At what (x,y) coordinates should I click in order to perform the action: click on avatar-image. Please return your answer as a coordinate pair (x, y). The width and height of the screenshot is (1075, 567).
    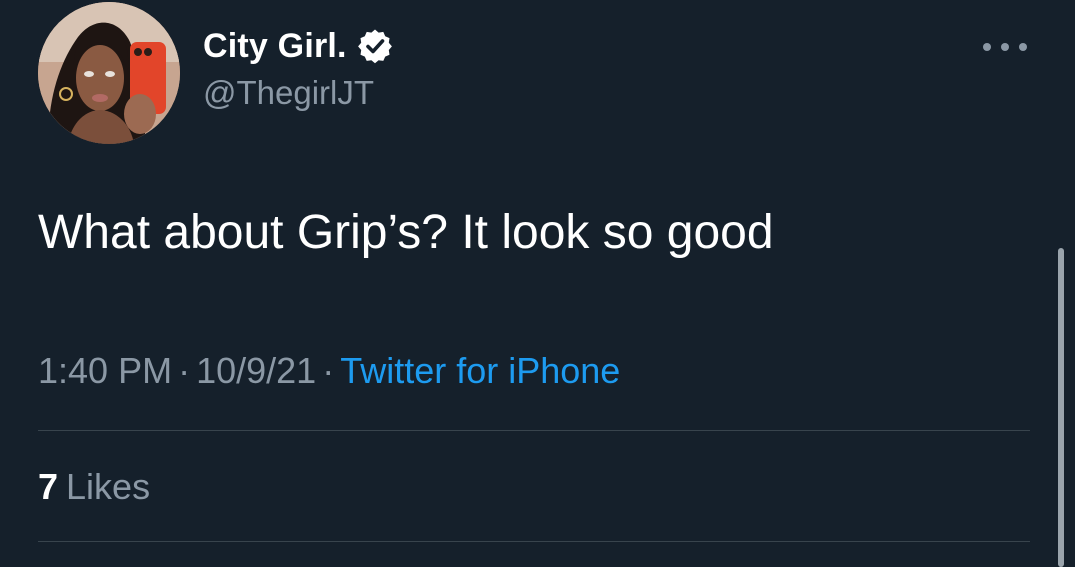
    Looking at the image, I should click on (109, 73).